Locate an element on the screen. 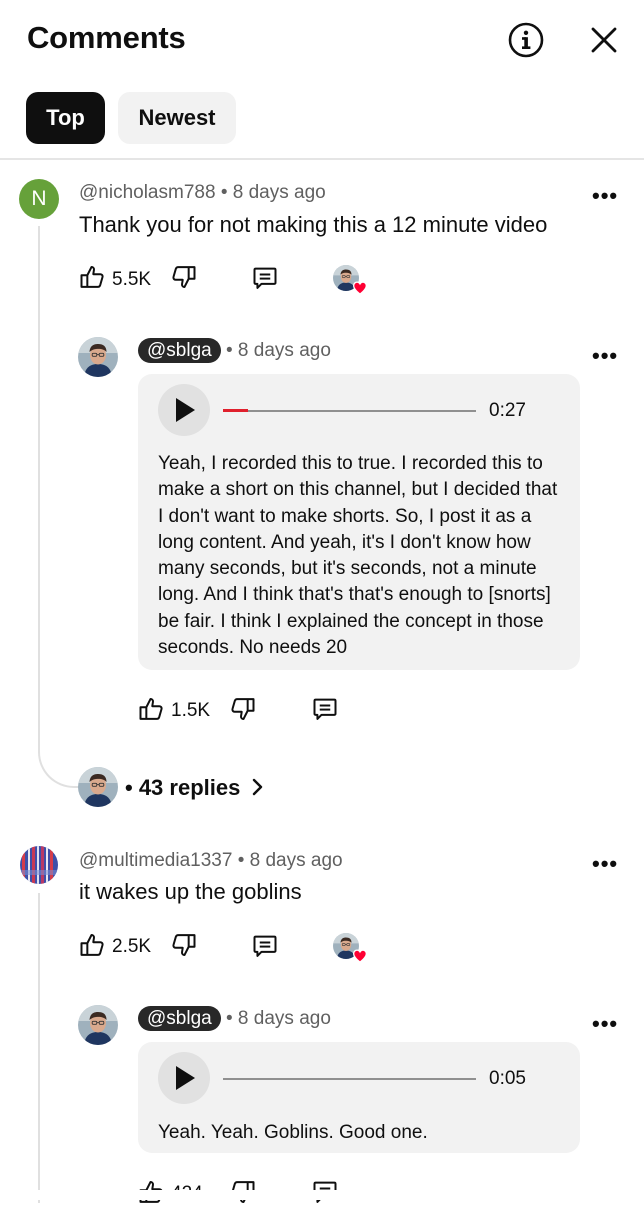 This screenshot has height=1211, width=644. replies-avatar is located at coordinates (98, 787).